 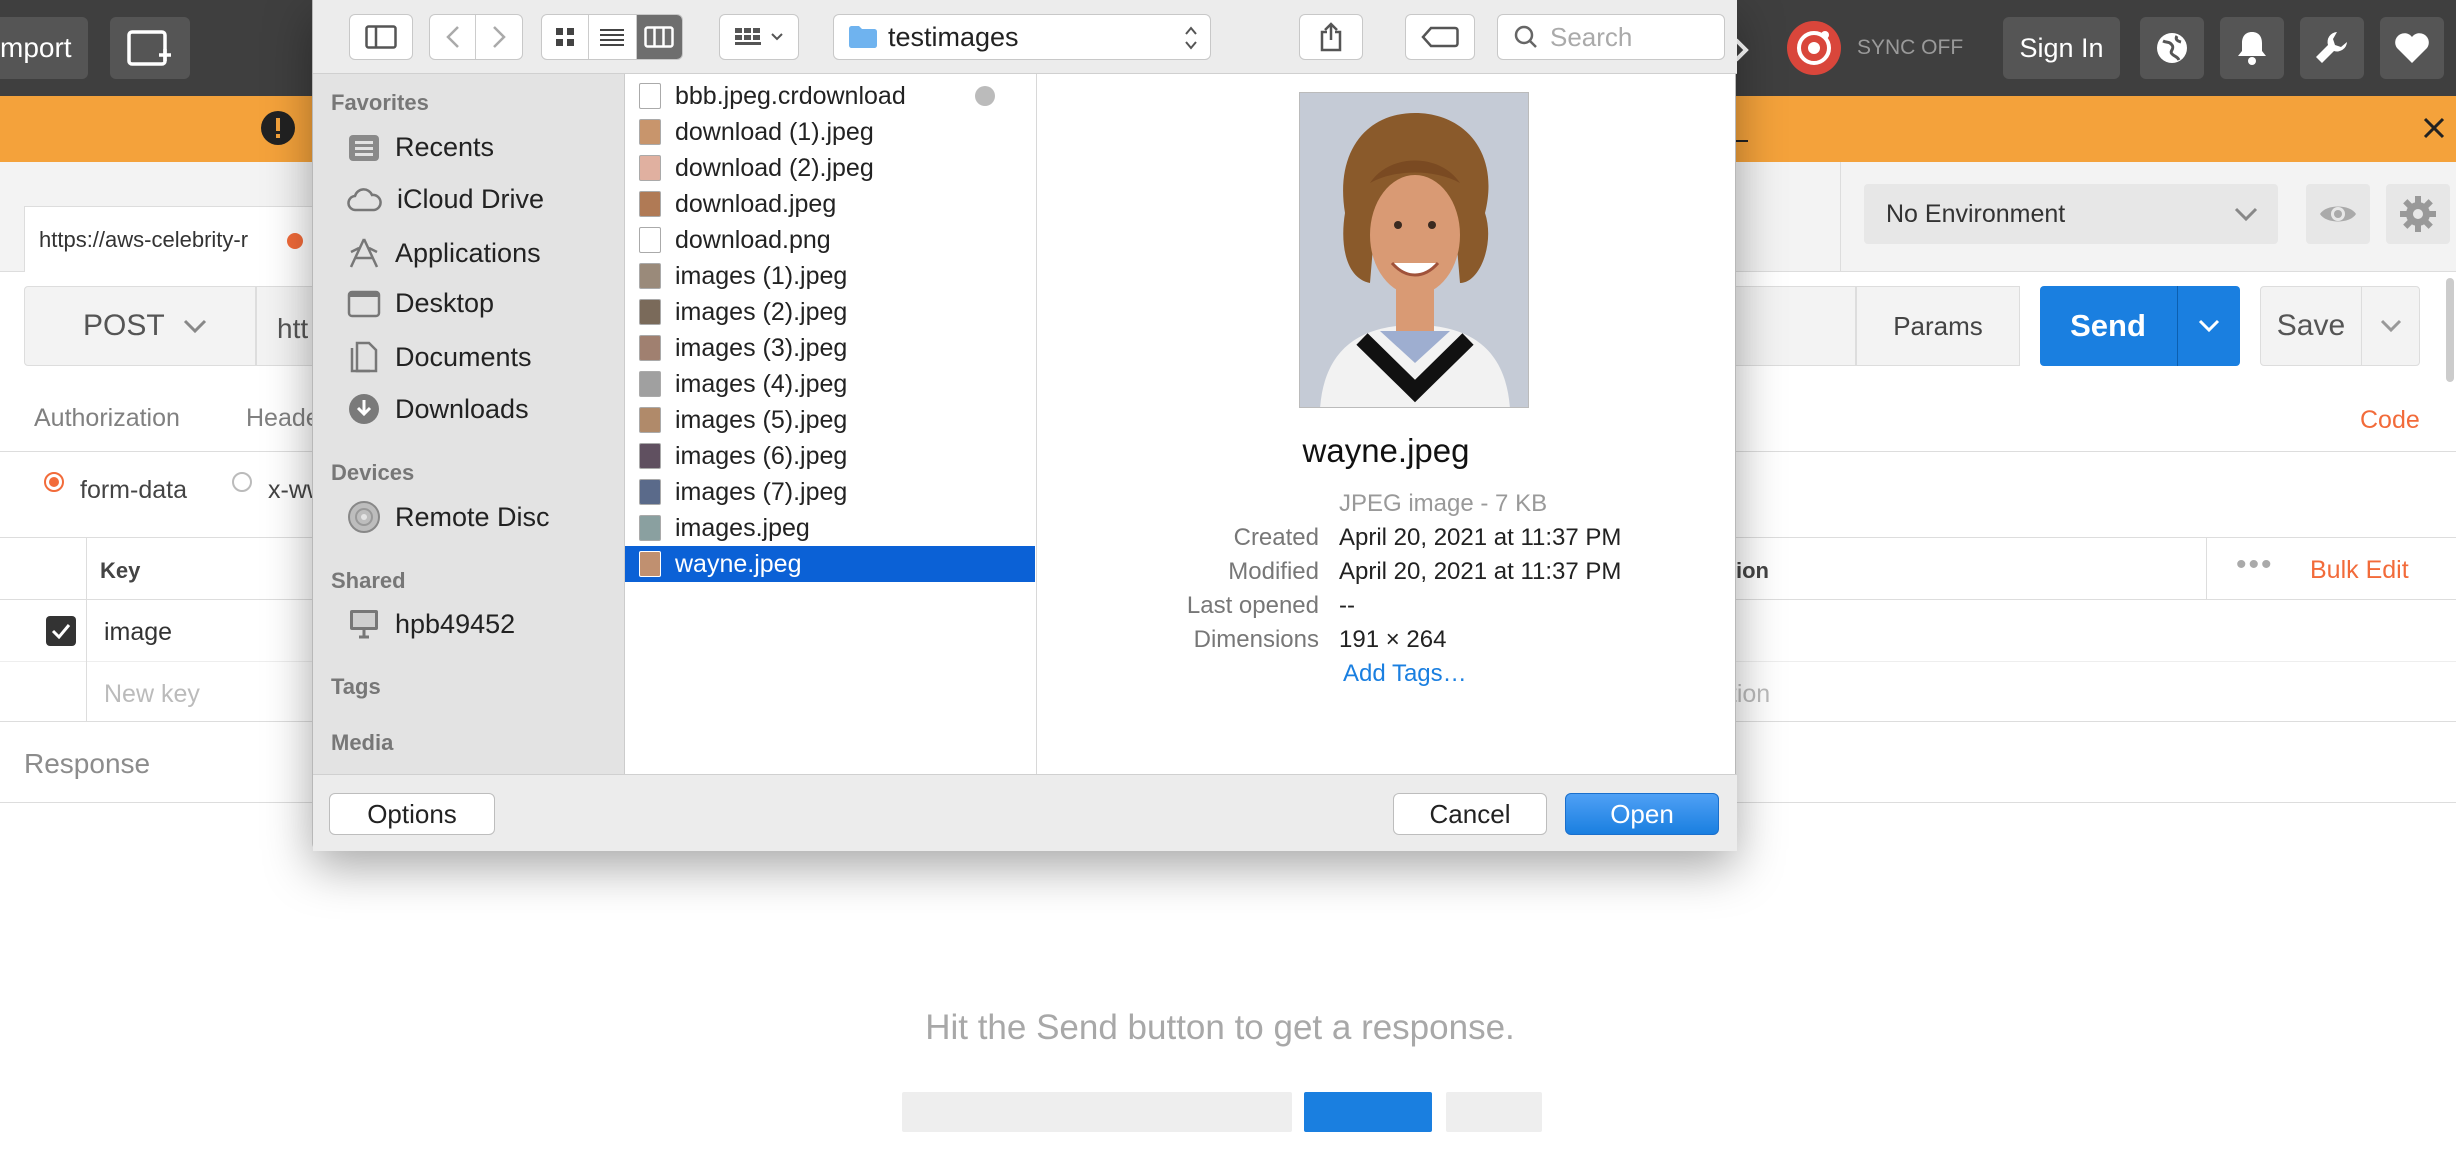 What do you see at coordinates (412, 814) in the screenshot?
I see `options-button: Options` at bounding box center [412, 814].